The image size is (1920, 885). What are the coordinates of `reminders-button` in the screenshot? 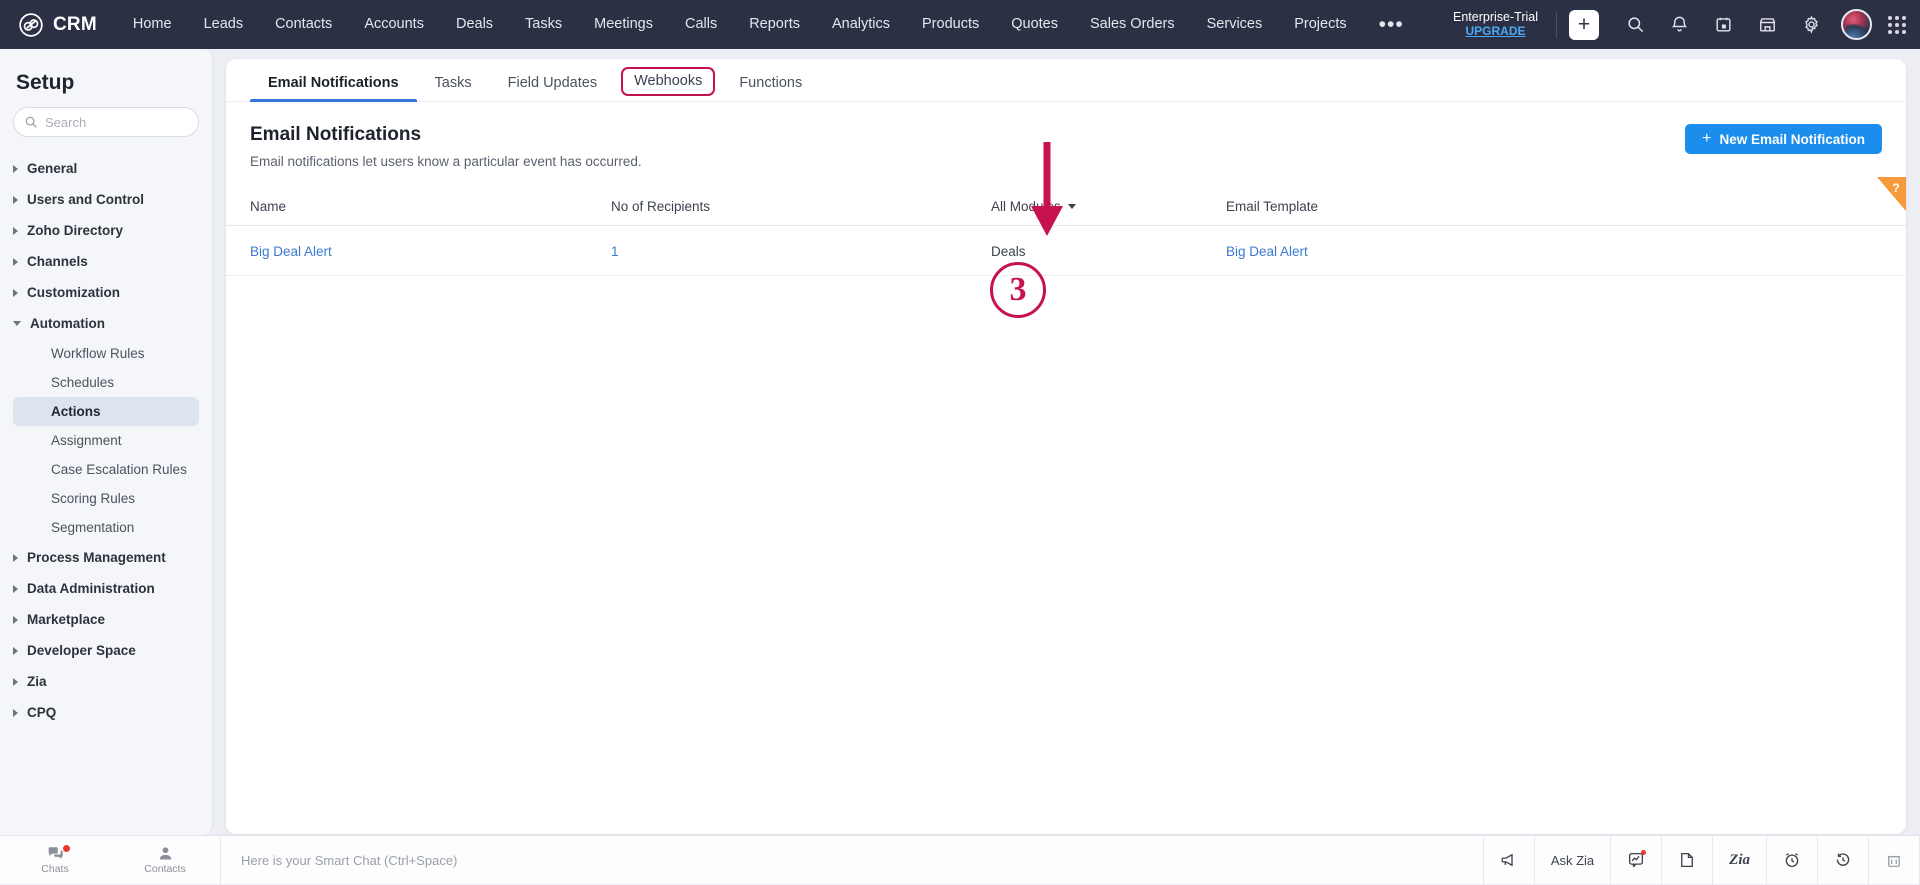 It's located at (1791, 860).